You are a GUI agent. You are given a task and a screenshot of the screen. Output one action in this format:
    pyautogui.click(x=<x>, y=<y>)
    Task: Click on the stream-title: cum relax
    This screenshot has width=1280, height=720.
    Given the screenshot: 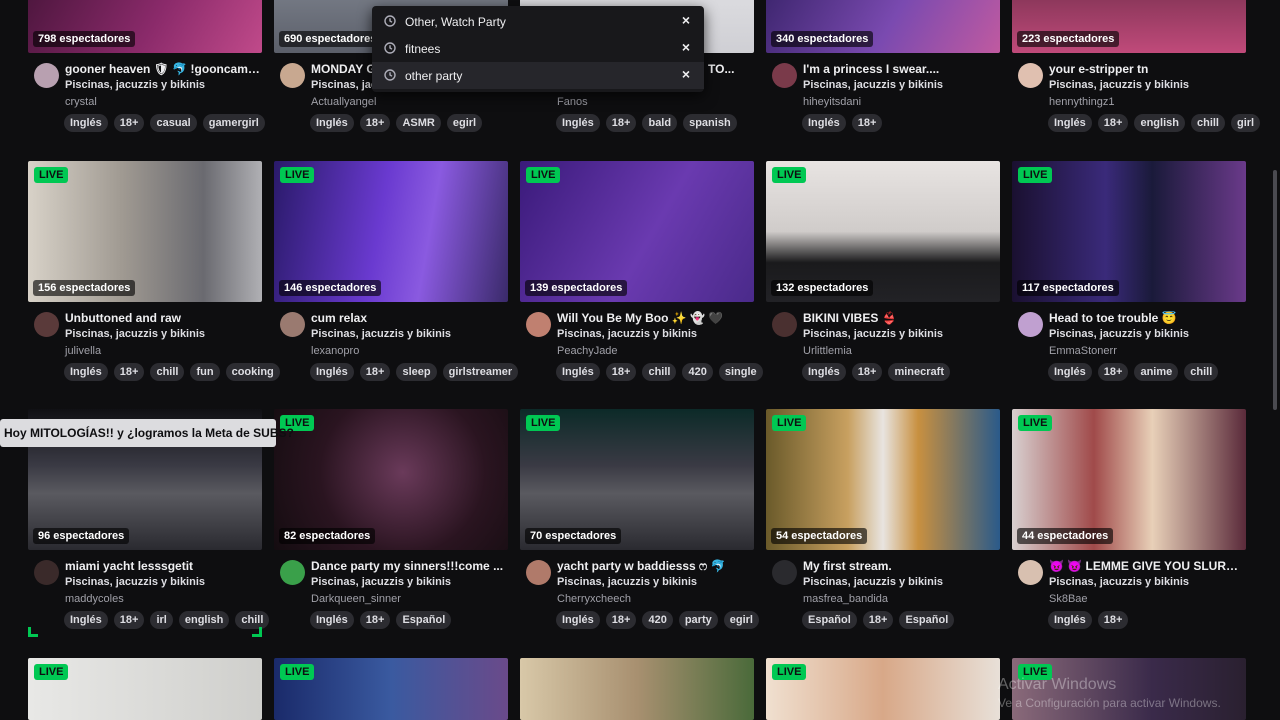 What is the action you would take?
    pyautogui.click(x=408, y=318)
    